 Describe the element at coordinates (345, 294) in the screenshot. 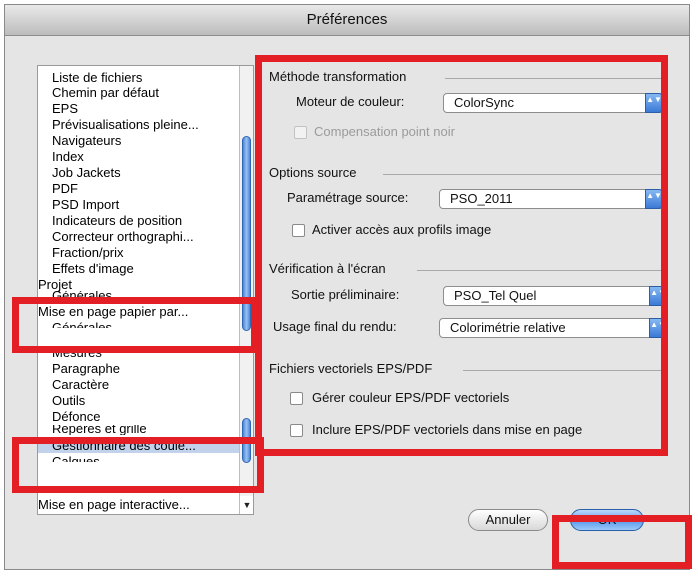

I see `proof-output-label: Sortie préliminaire:` at that location.